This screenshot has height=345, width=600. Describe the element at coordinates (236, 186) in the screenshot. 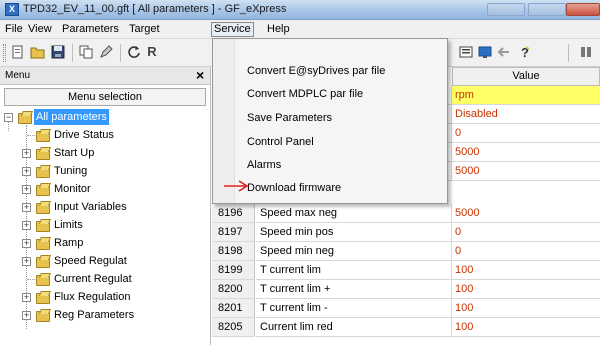

I see `red-arrow-icon` at that location.